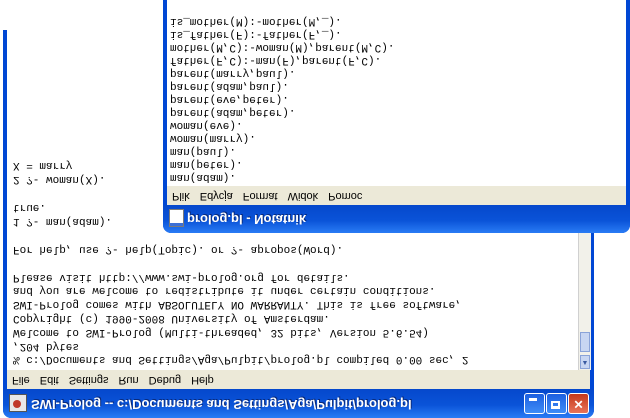 This screenshot has height=418, width=630. I want to click on notepad-window-title: prolog.pl - Notatnik, so click(247, 219).